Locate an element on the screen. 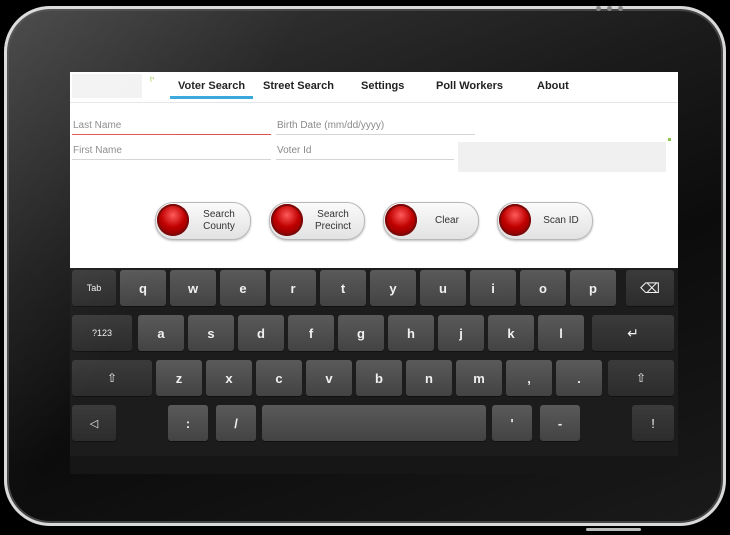  tab-poll-workers: Poll Workers is located at coordinates (469, 86).